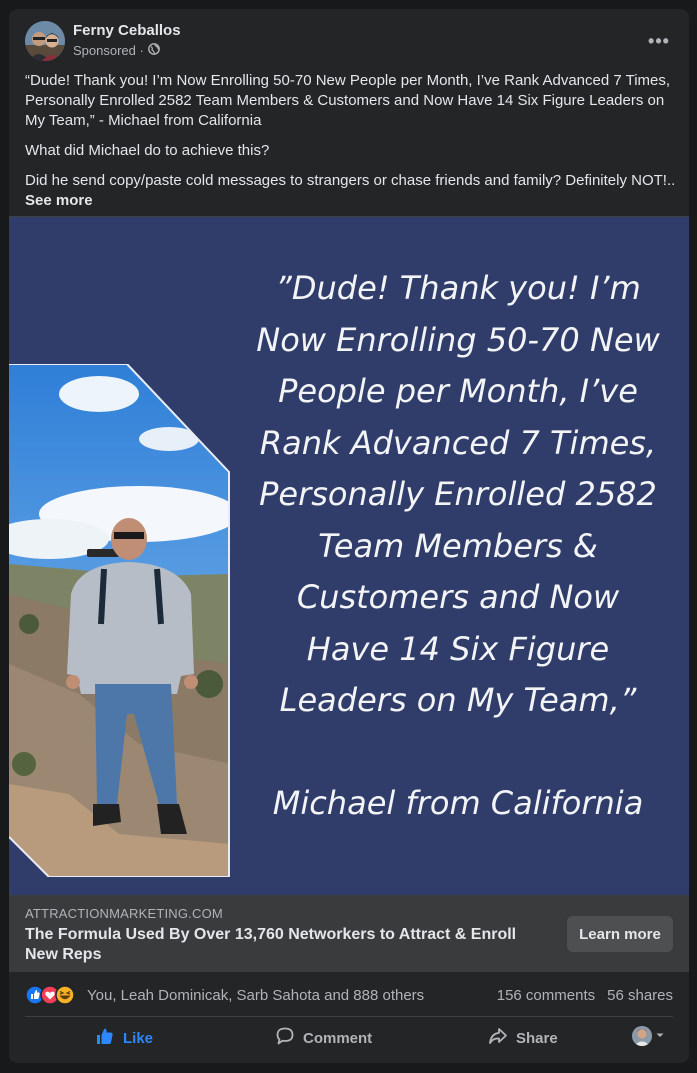 This screenshot has height=1073, width=697. I want to click on globe-icon, so click(153, 50).